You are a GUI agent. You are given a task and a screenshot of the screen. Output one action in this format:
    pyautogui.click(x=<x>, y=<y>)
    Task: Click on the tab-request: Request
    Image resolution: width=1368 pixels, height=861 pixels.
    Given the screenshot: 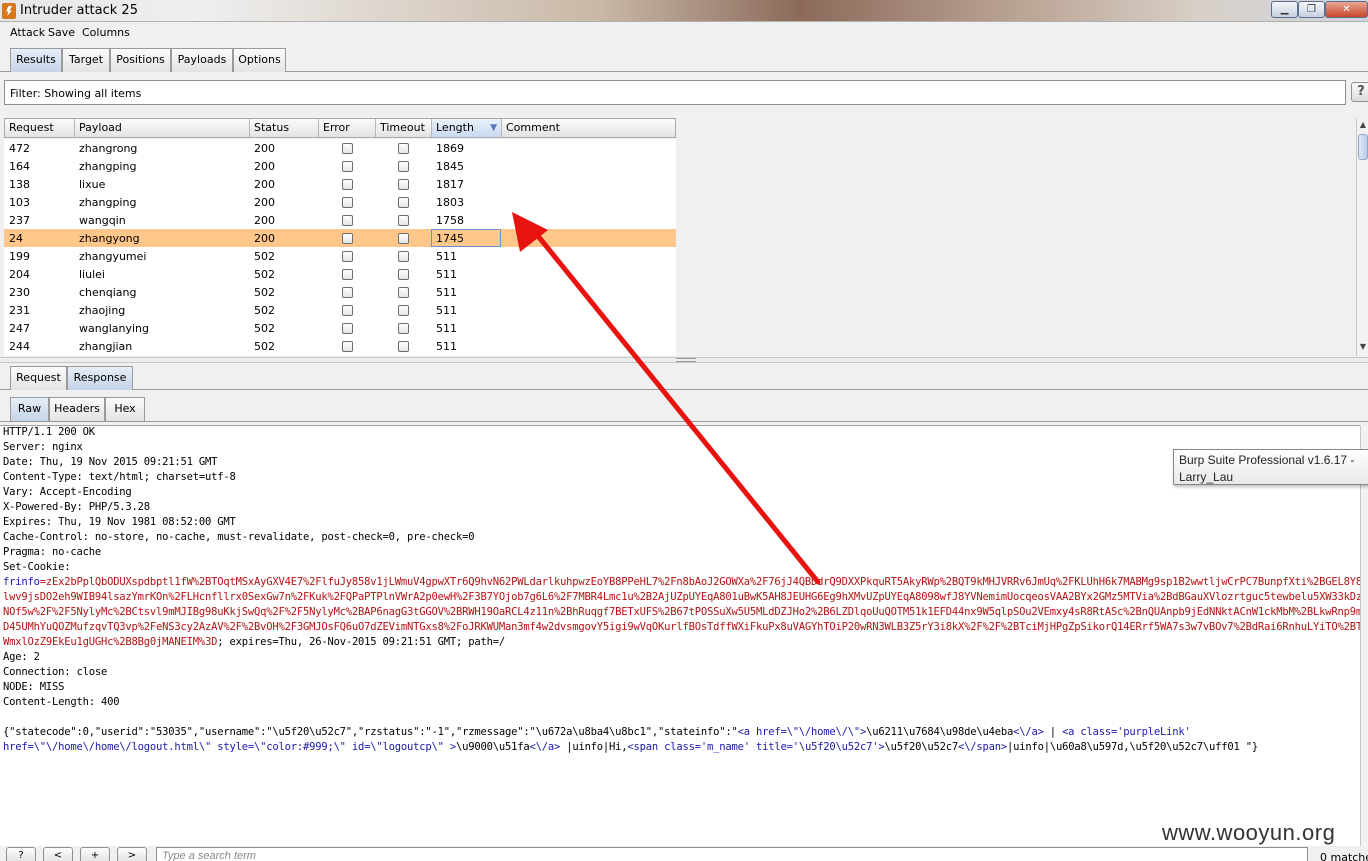 What is the action you would take?
    pyautogui.click(x=38, y=378)
    